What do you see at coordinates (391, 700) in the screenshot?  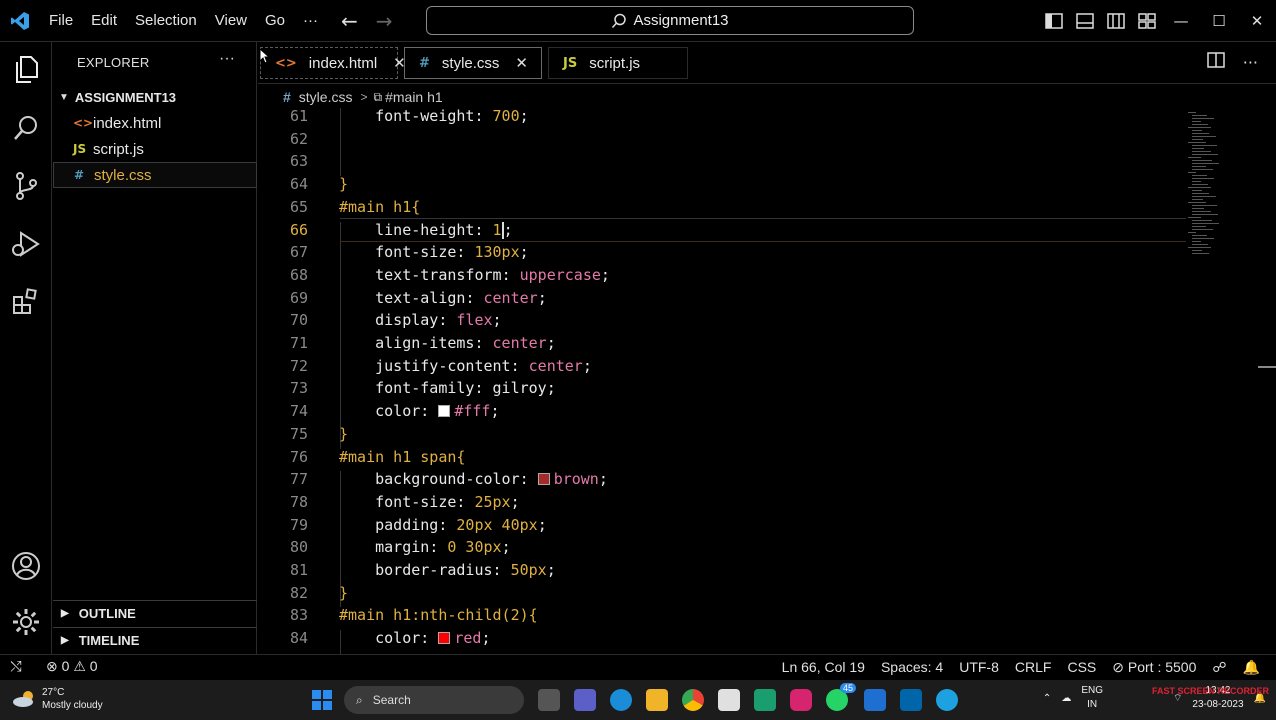 I see `taskbar-search-label: Search` at bounding box center [391, 700].